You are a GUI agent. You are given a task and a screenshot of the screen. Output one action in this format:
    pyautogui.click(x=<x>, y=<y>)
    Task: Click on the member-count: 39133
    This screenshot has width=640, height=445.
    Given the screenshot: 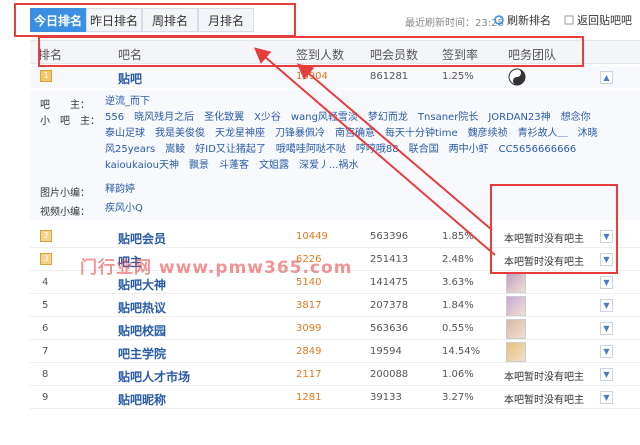 What is the action you would take?
    pyautogui.click(x=386, y=397)
    